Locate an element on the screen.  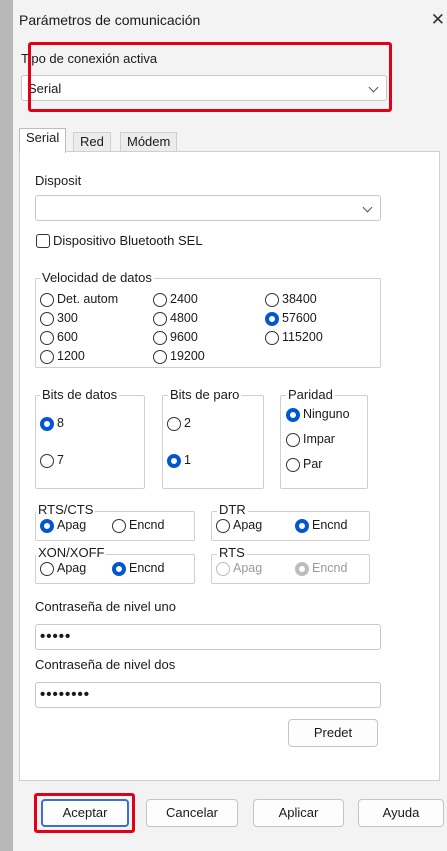
radio-rtscts-off is located at coordinates (47, 526).